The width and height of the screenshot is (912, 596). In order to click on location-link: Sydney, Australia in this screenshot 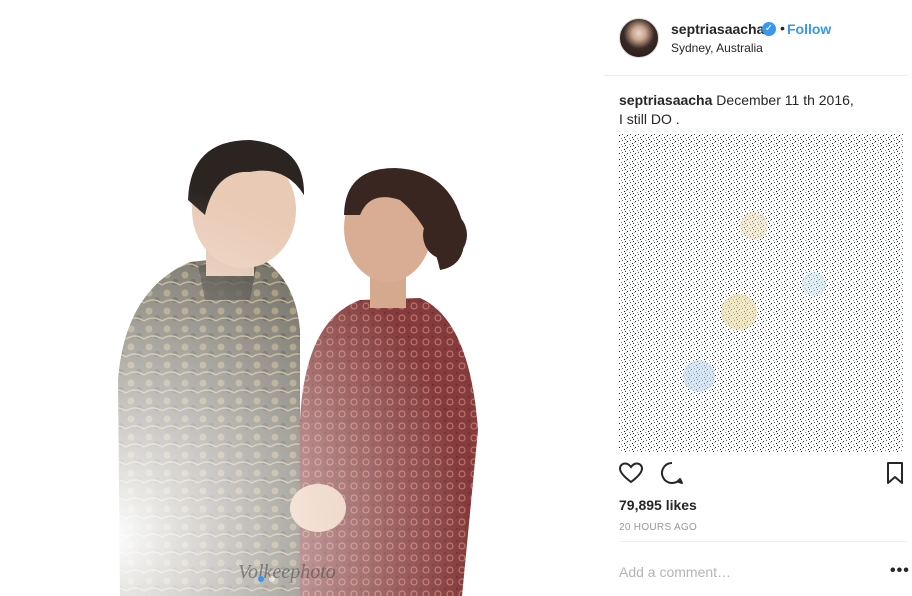, I will do `click(717, 48)`.